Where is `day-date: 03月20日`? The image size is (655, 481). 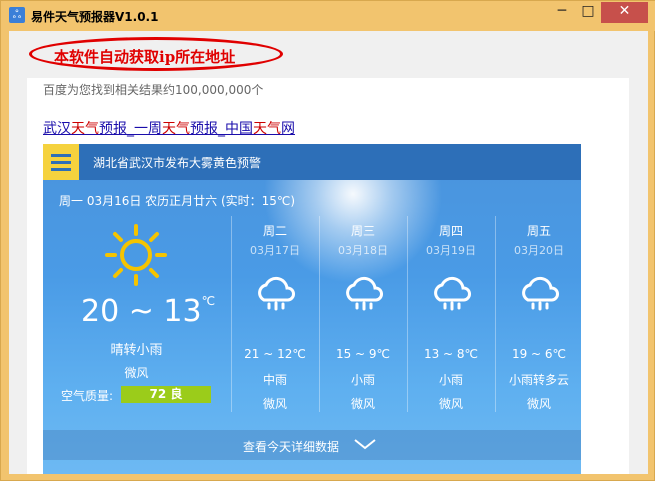 day-date: 03月20日 is located at coordinates (539, 250).